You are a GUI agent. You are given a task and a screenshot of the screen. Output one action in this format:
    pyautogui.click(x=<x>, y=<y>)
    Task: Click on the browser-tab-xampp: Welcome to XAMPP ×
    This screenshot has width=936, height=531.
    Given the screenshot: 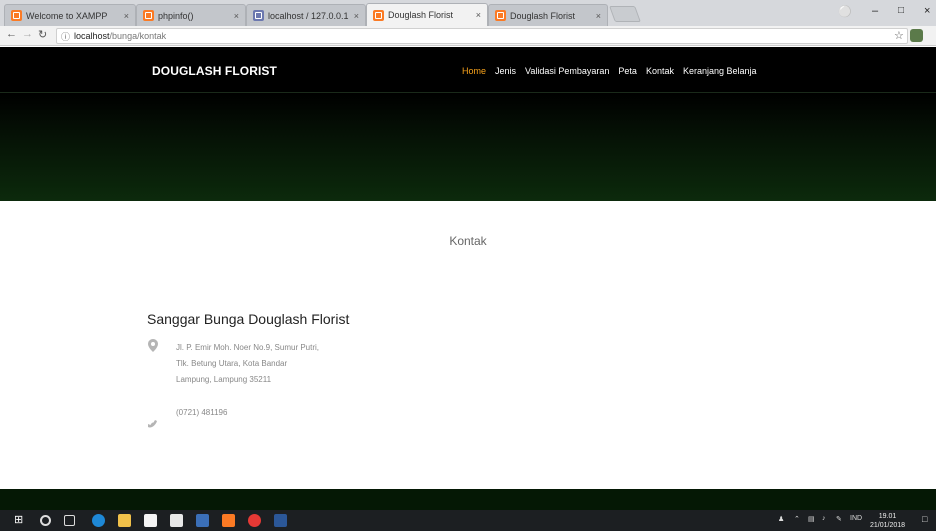 What is the action you would take?
    pyautogui.click(x=70, y=15)
    